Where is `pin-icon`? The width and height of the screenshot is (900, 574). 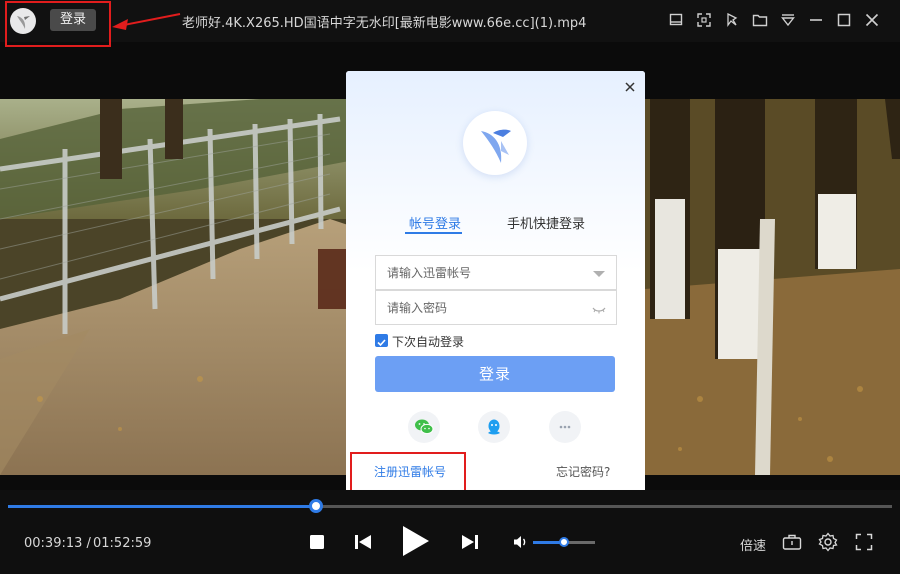 pin-icon is located at coordinates (732, 20).